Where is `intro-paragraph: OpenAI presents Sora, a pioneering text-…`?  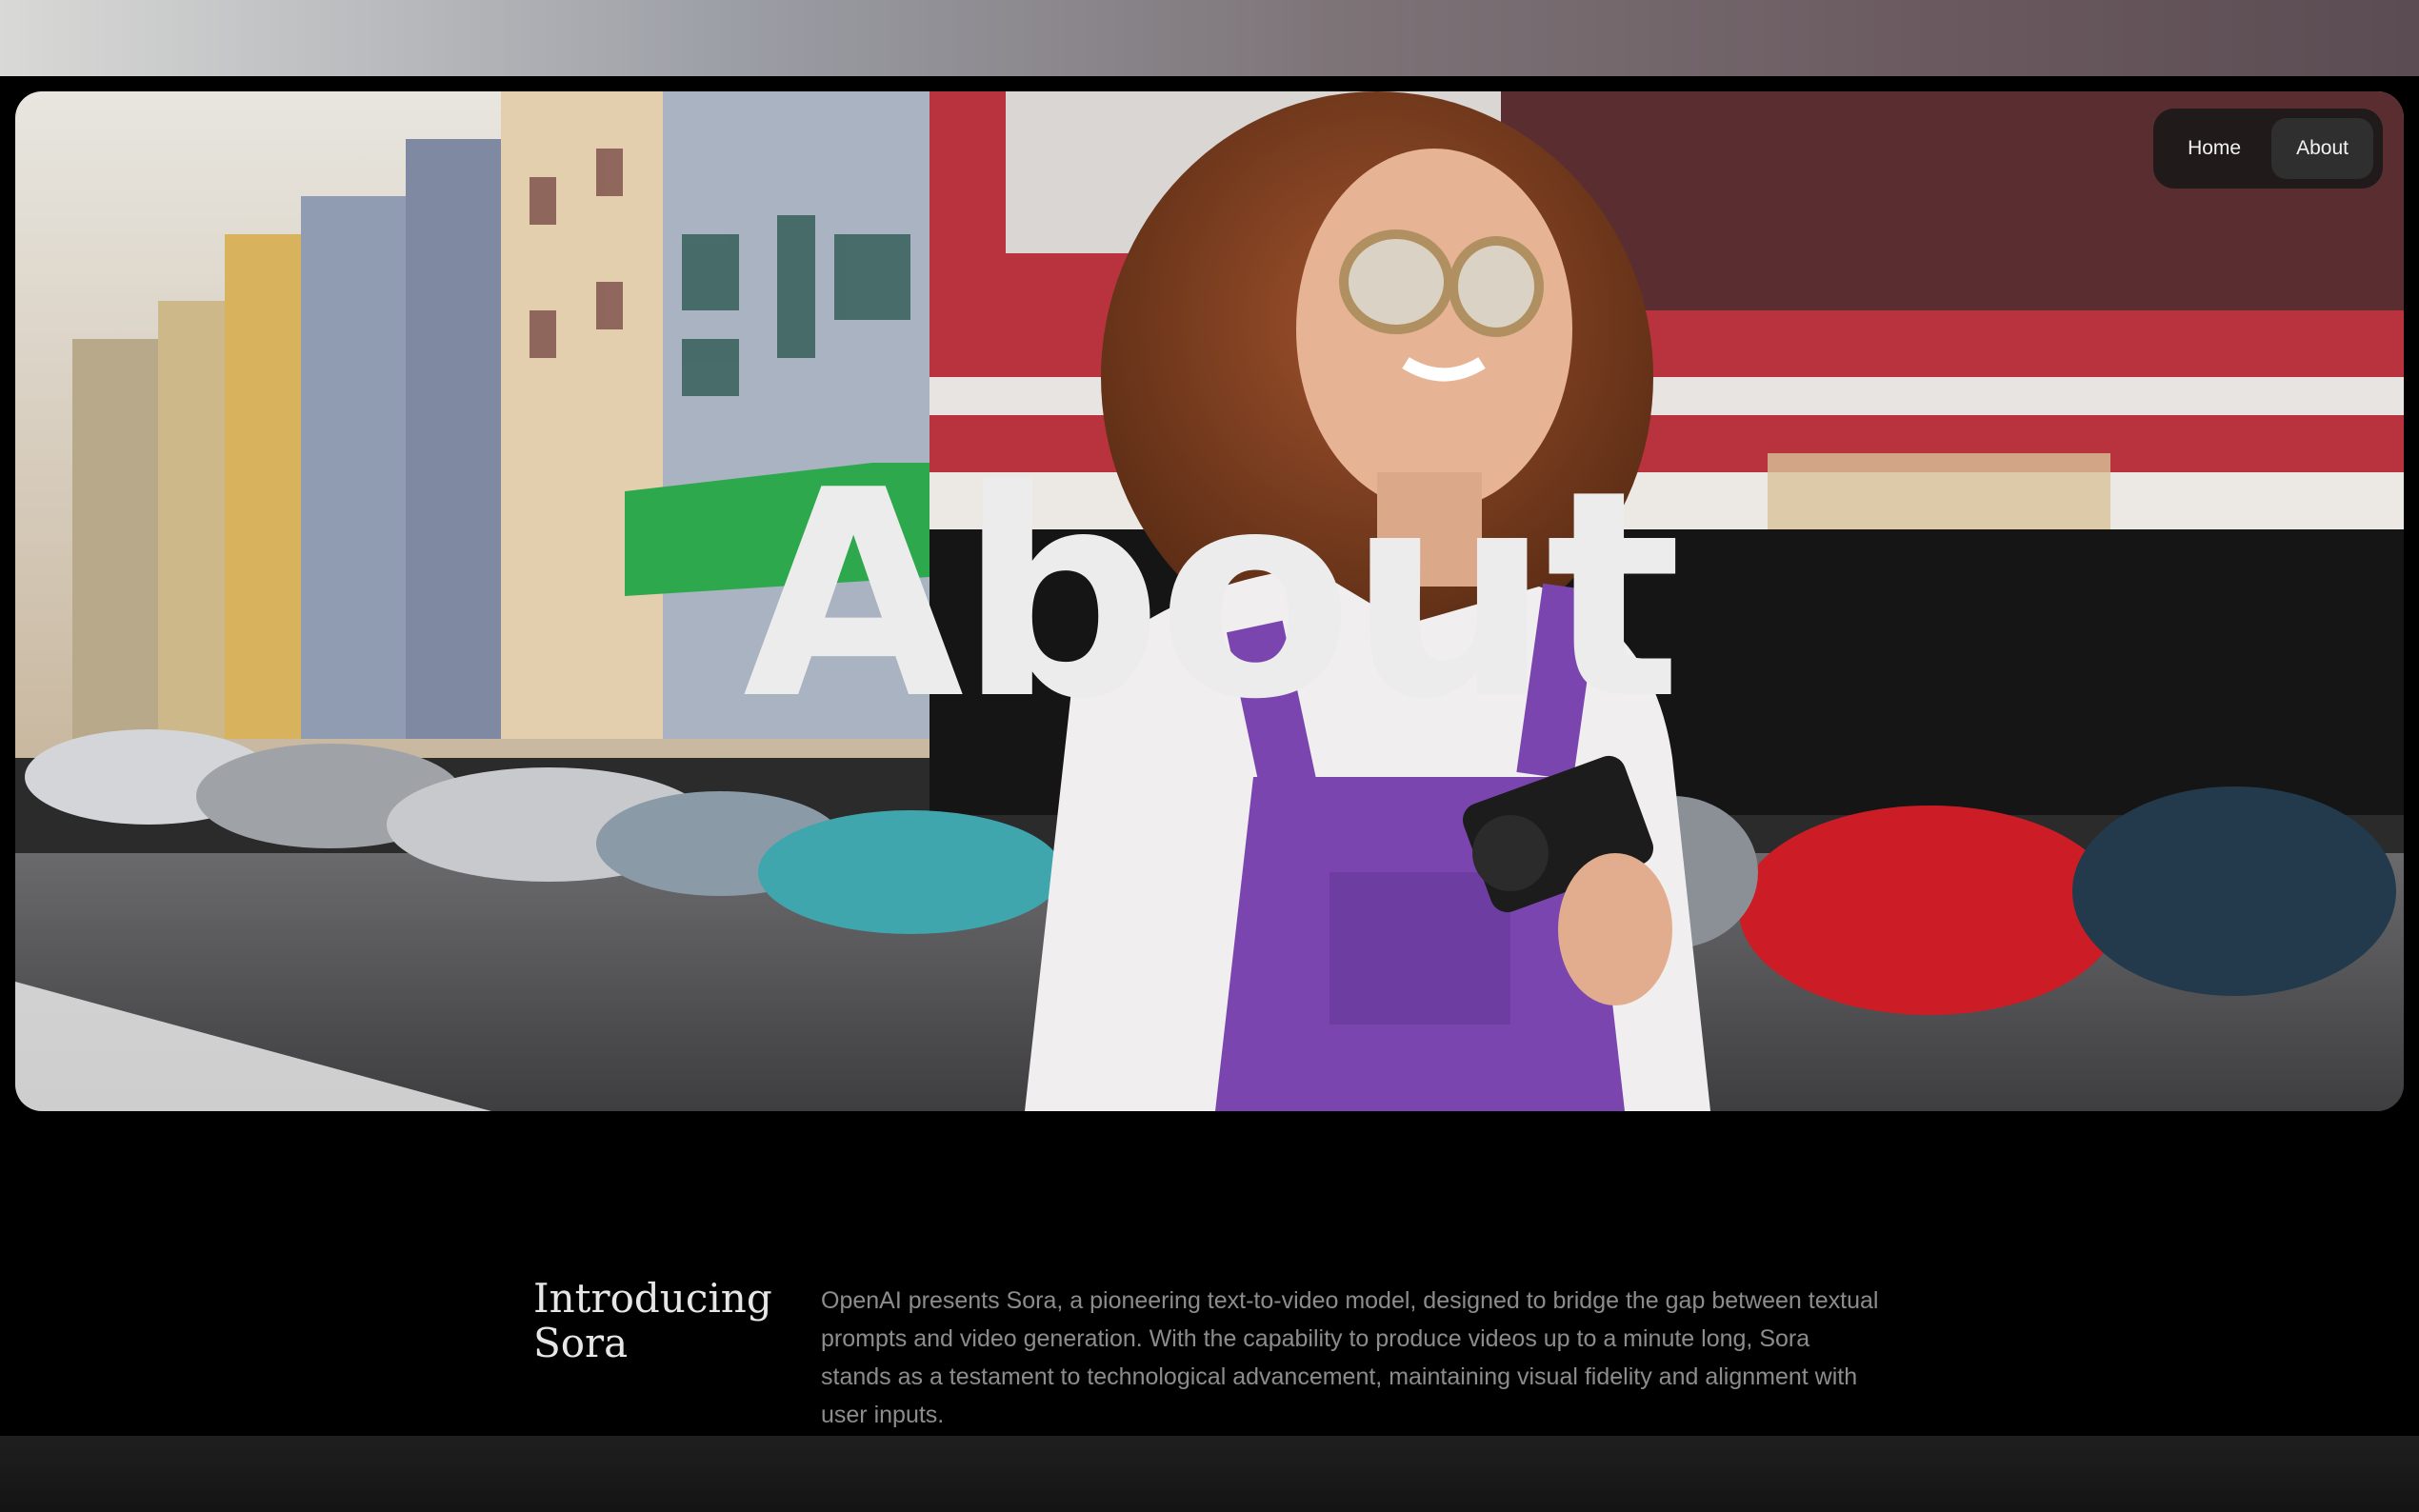 intro-paragraph: OpenAI presents Sora, a pioneering text-… is located at coordinates (1350, 1357).